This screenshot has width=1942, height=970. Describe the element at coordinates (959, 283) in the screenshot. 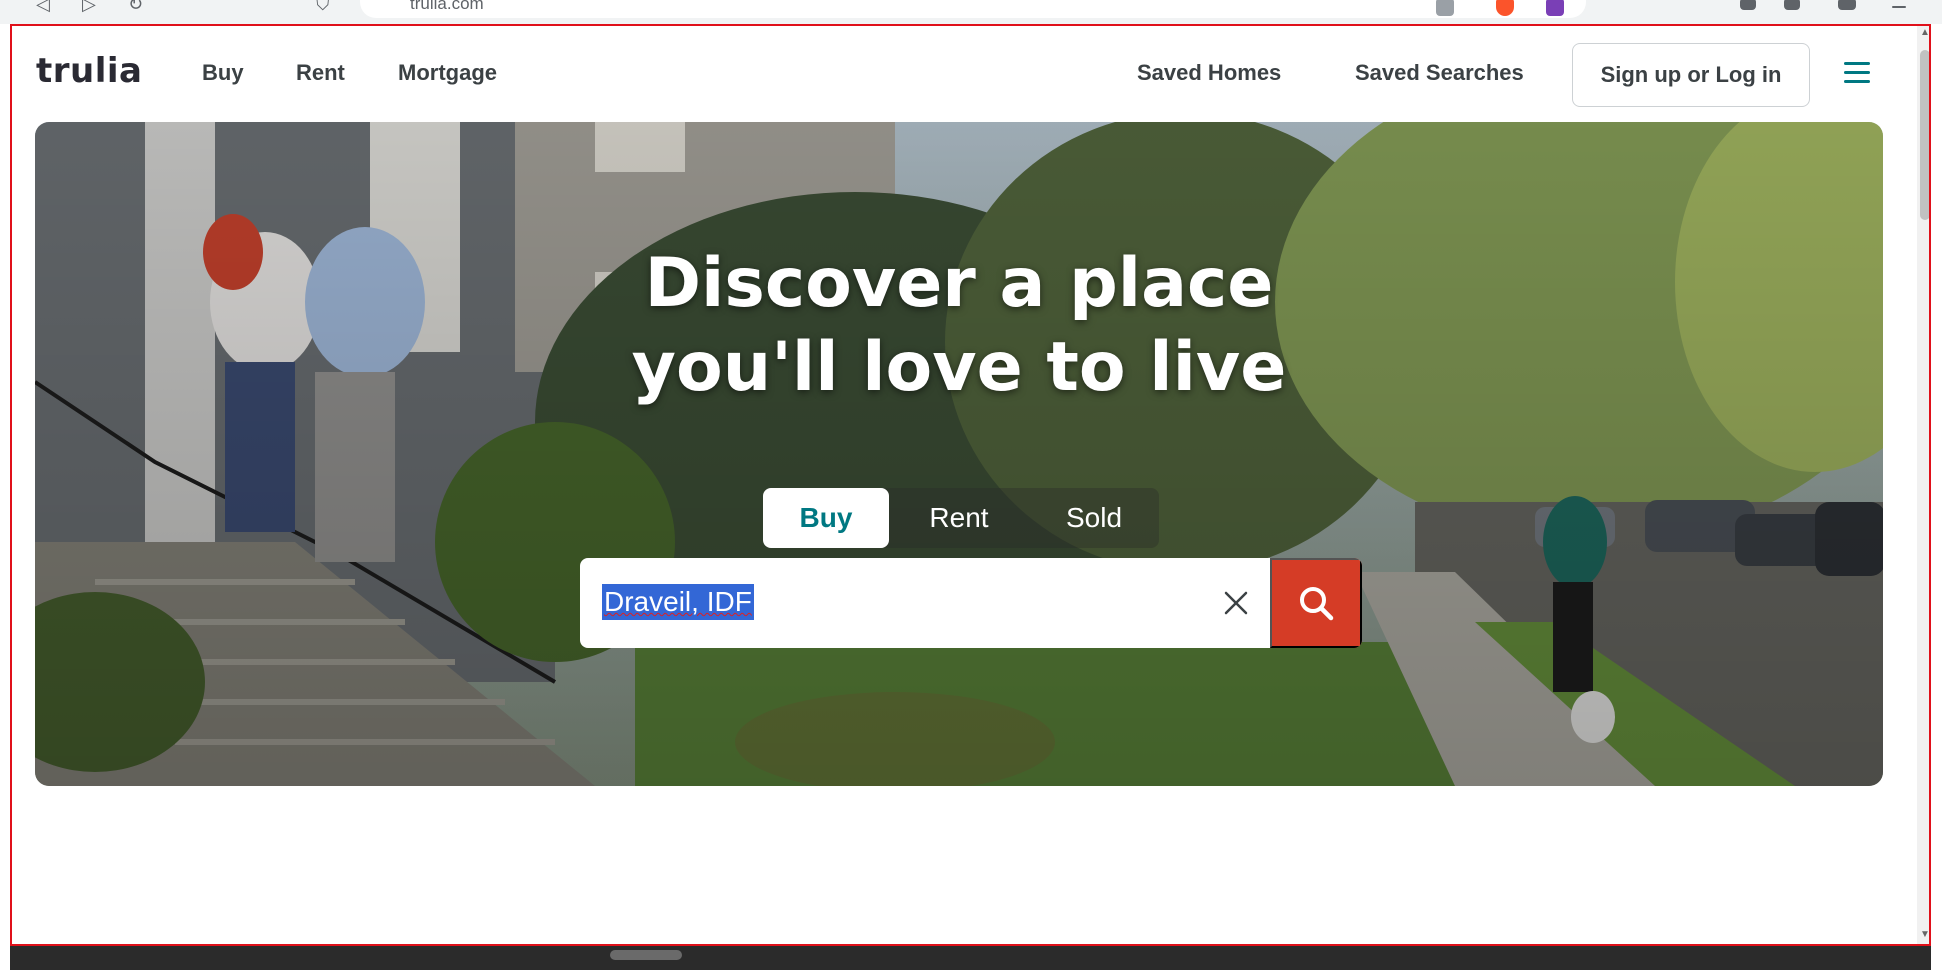

I see `hero-headline-line1: Discover a place` at that location.